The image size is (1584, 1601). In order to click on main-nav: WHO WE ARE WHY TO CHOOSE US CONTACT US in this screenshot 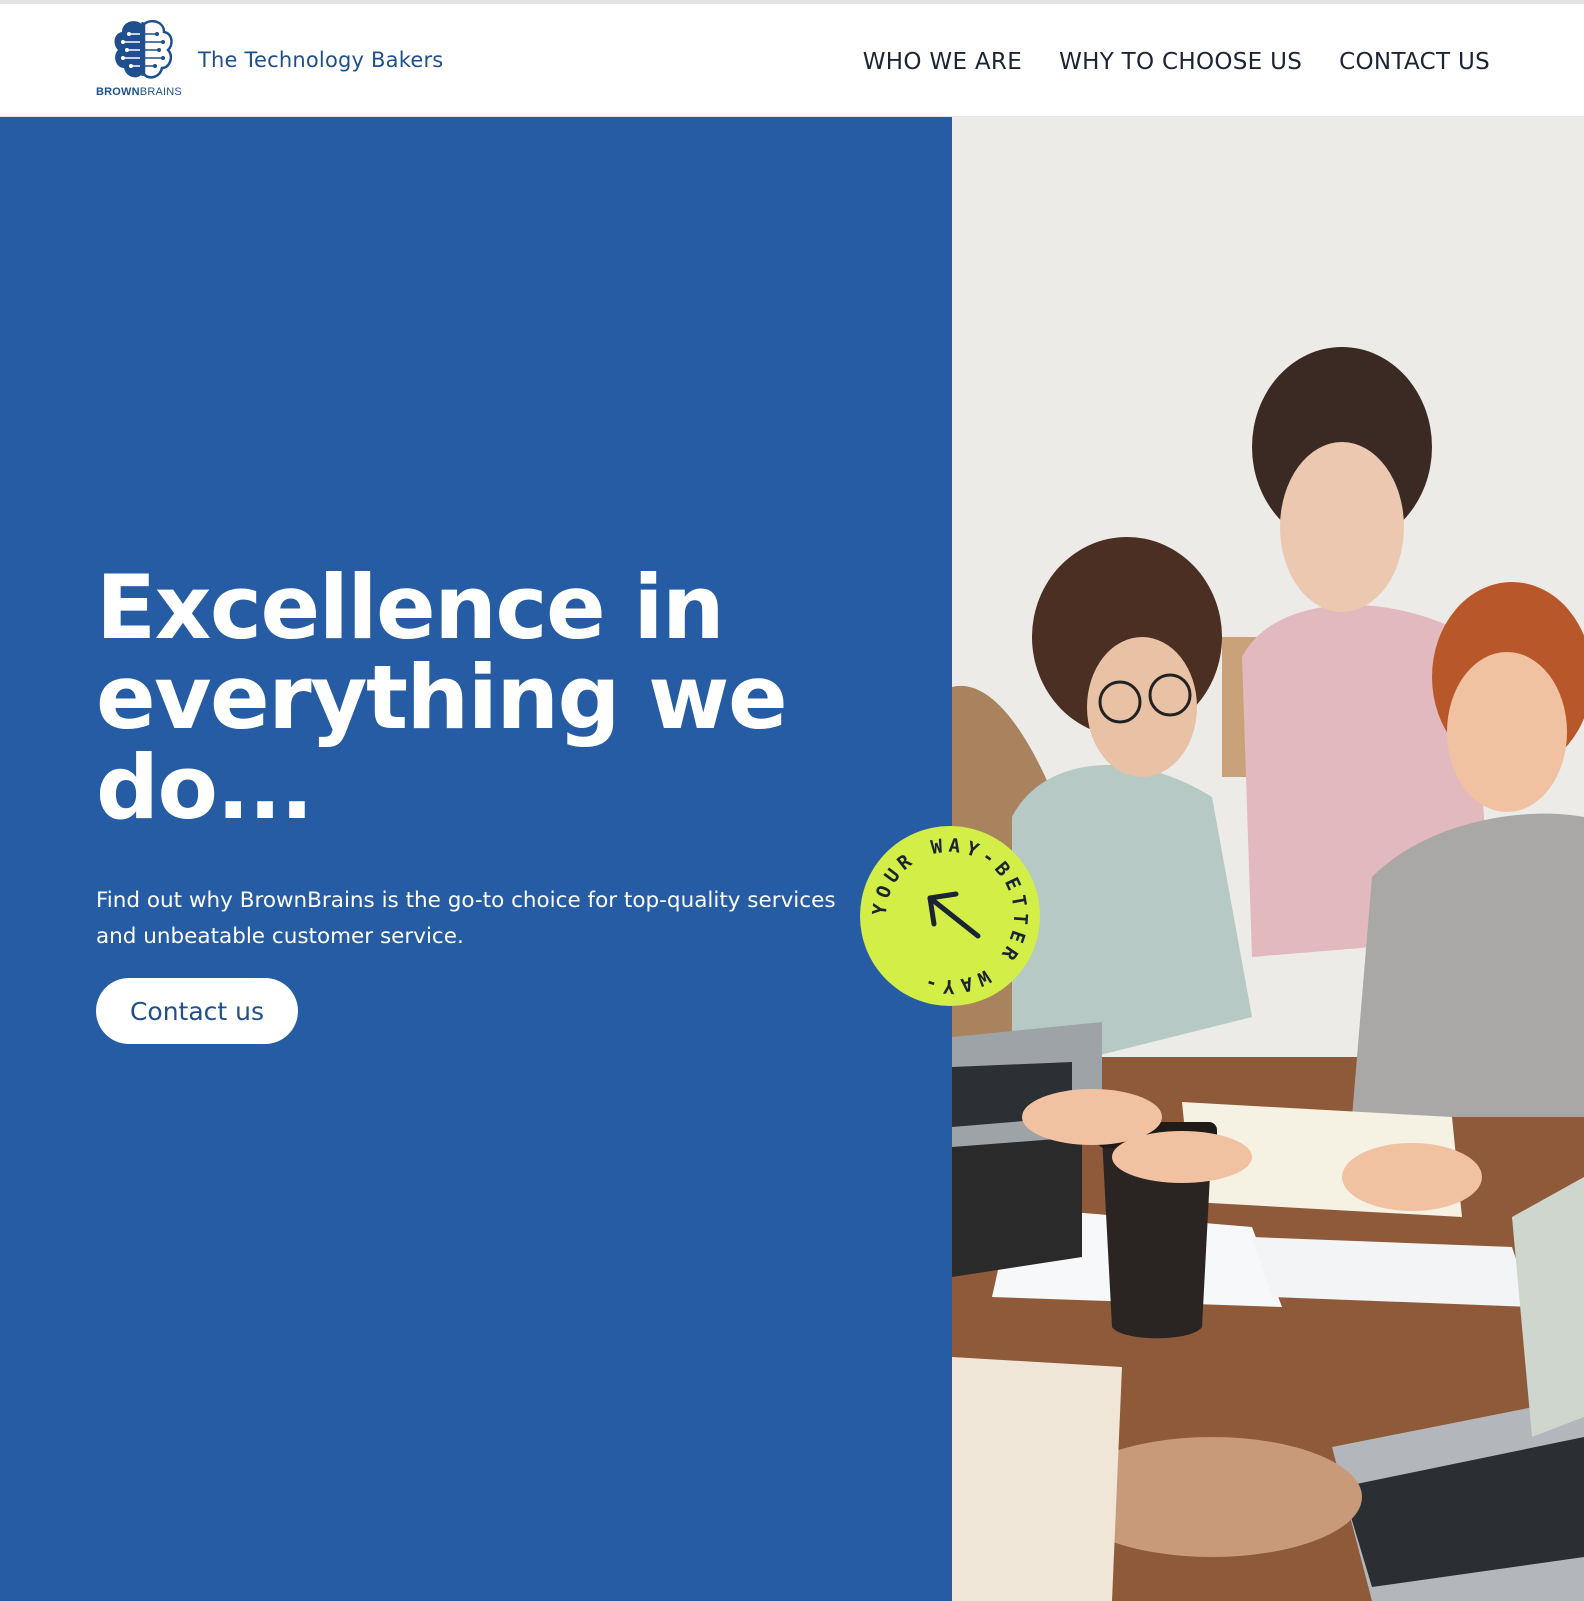, I will do `click(1176, 62)`.